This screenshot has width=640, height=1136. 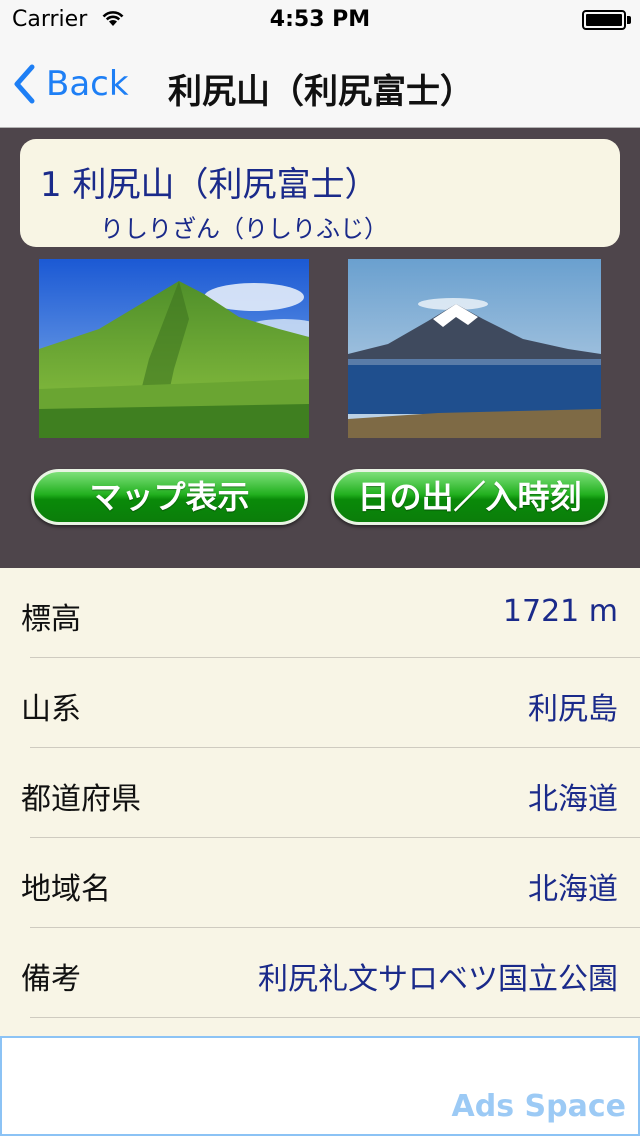 I want to click on mountain-title-card: 1 利尻山（利尻富士） りしりざん（りしりふじ）, so click(x=320, y=193).